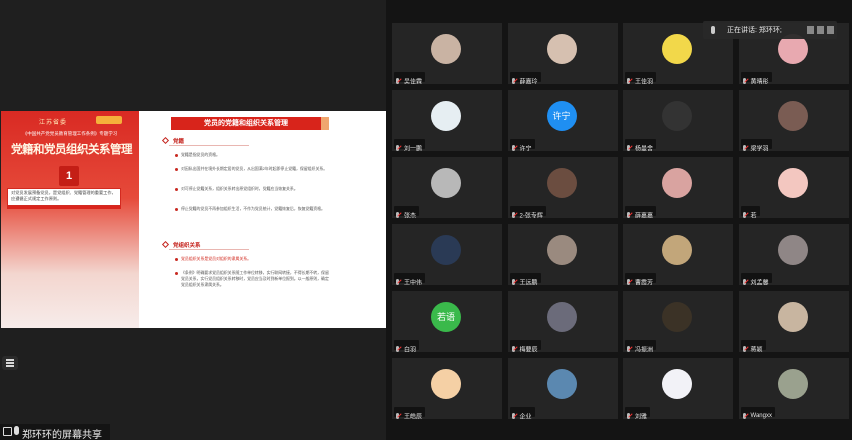  Describe the element at coordinates (62, 435) in the screenshot. I see `screen-share-label: 郑环环的屏幕共享` at that location.